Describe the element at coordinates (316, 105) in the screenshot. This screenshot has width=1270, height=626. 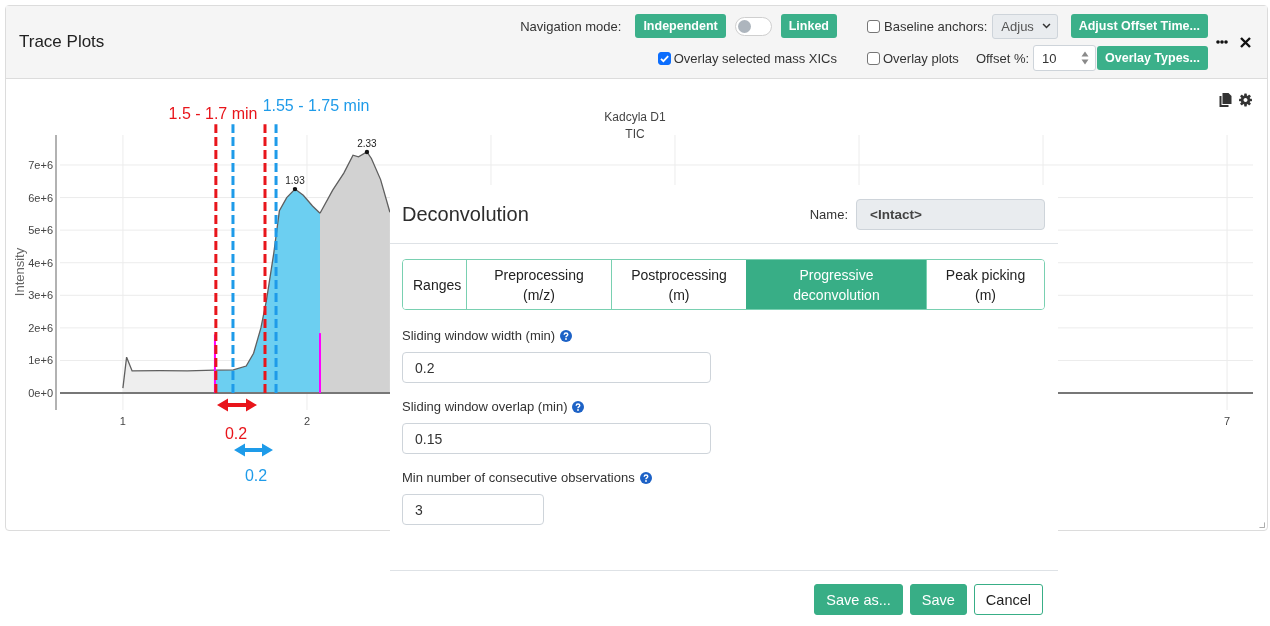
I see `window-range-label: 1.55 - 1.75 min` at that location.